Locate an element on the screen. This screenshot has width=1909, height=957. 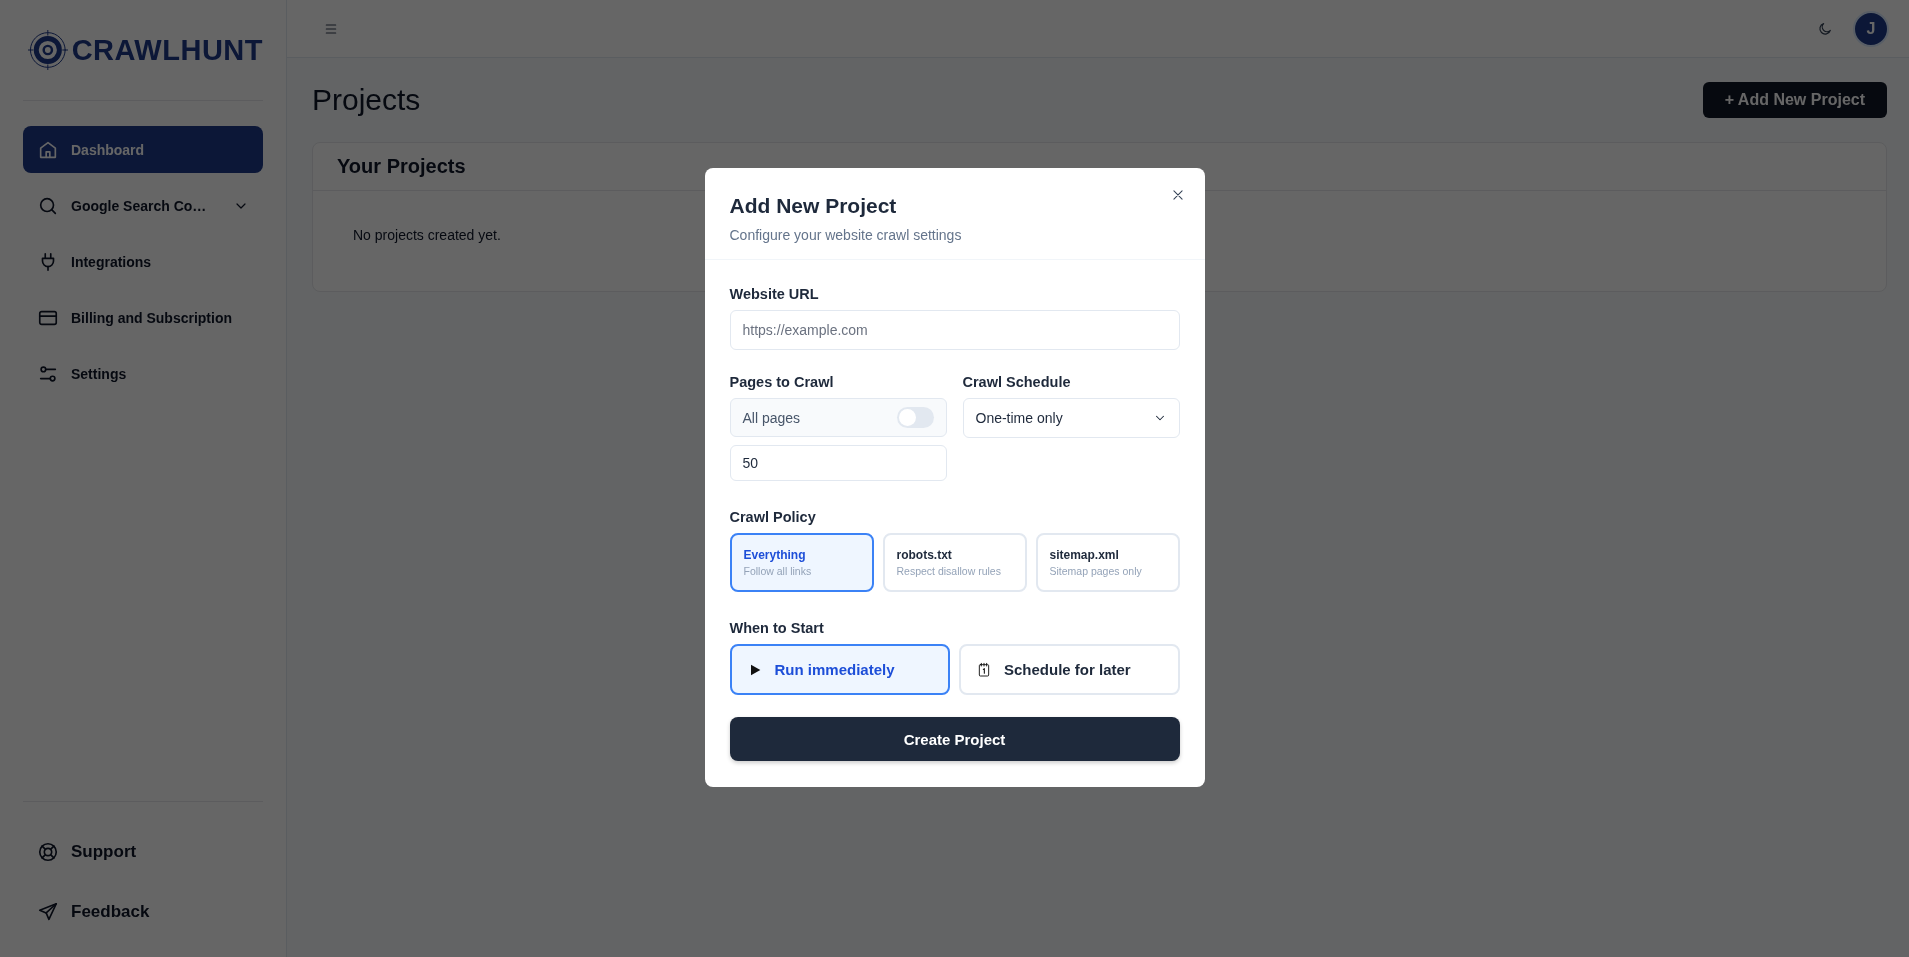
toggle-label: All pages is located at coordinates (771, 417).